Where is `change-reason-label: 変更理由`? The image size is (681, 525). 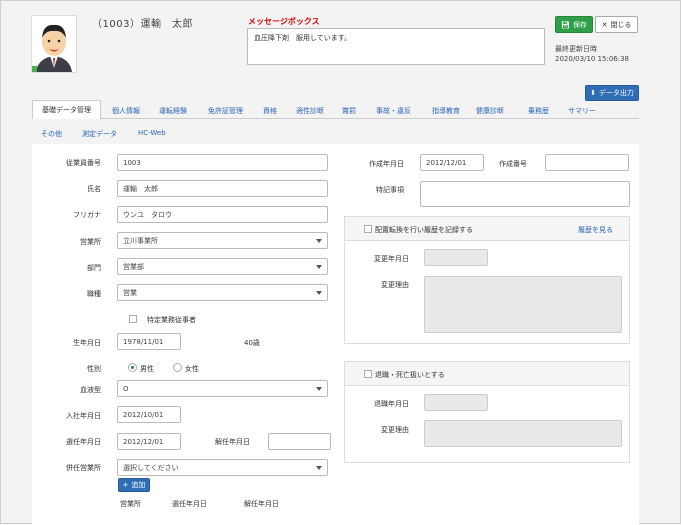
change-reason-label: 変更理由 is located at coordinates (395, 285).